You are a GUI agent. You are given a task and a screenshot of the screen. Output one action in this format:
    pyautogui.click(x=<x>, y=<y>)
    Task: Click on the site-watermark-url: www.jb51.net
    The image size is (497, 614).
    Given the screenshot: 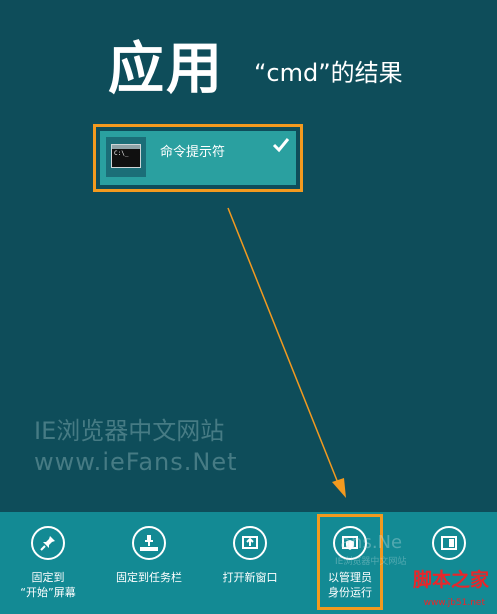 What is the action you would take?
    pyautogui.click(x=454, y=603)
    